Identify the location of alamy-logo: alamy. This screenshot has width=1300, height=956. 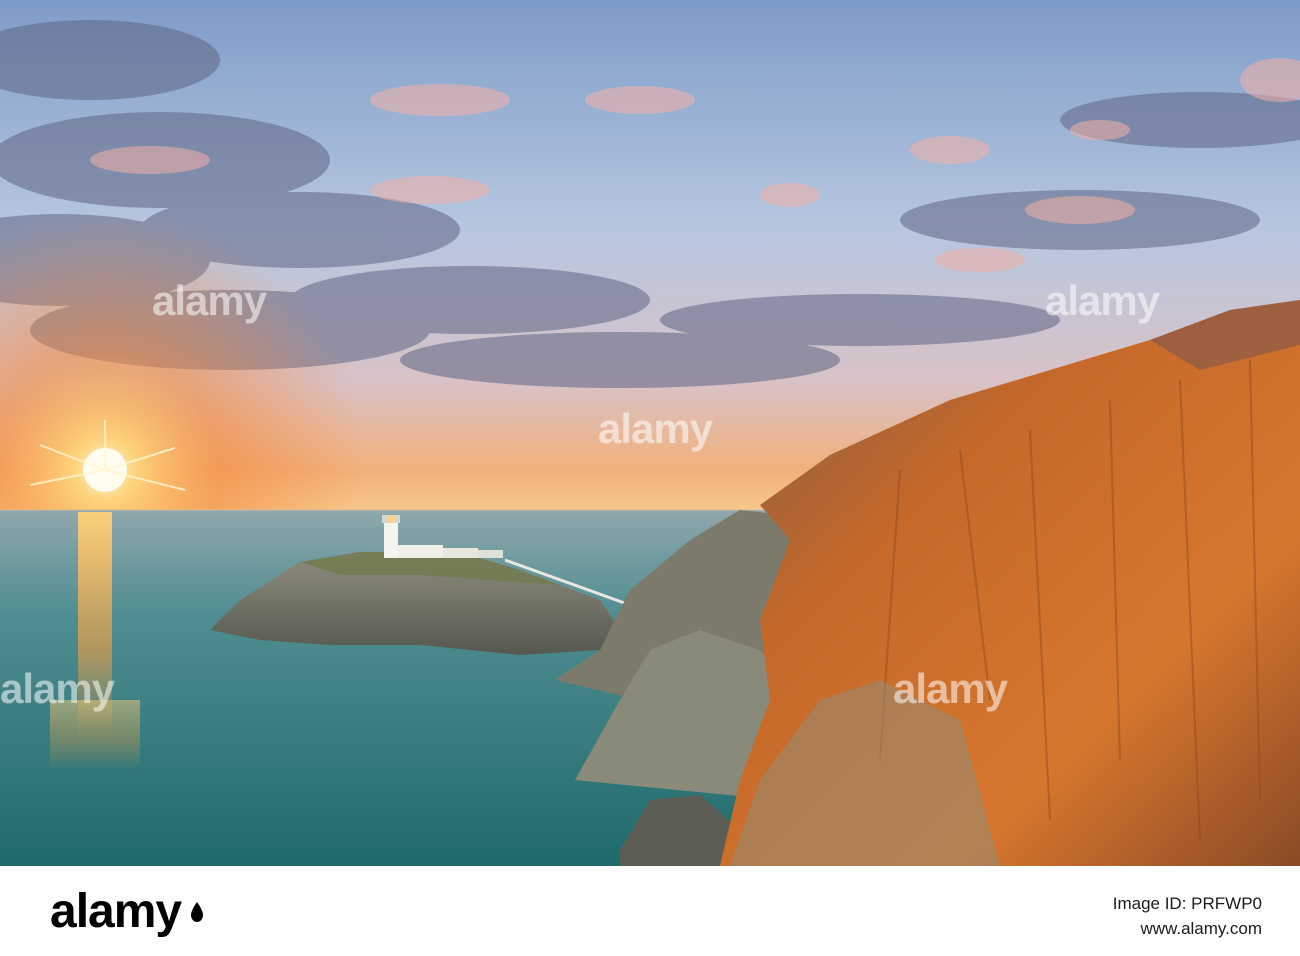
(127, 912).